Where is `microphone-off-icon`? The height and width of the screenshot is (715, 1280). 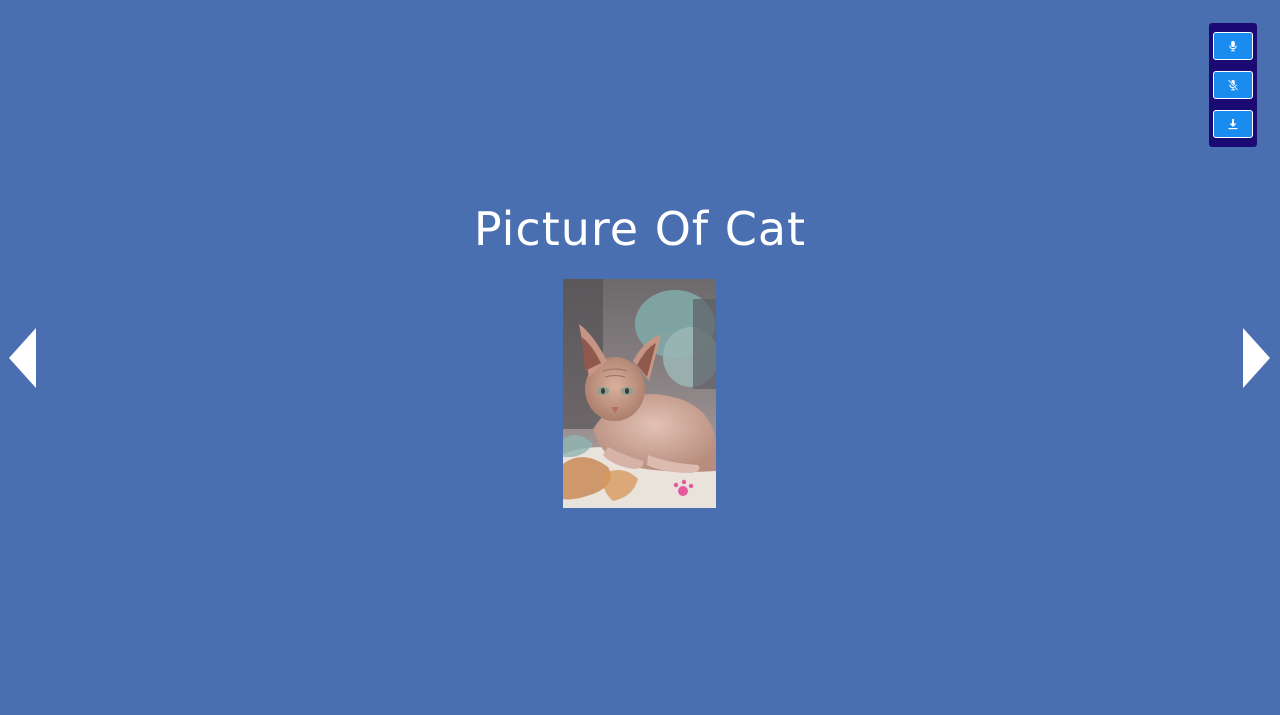 microphone-off-icon is located at coordinates (1233, 85).